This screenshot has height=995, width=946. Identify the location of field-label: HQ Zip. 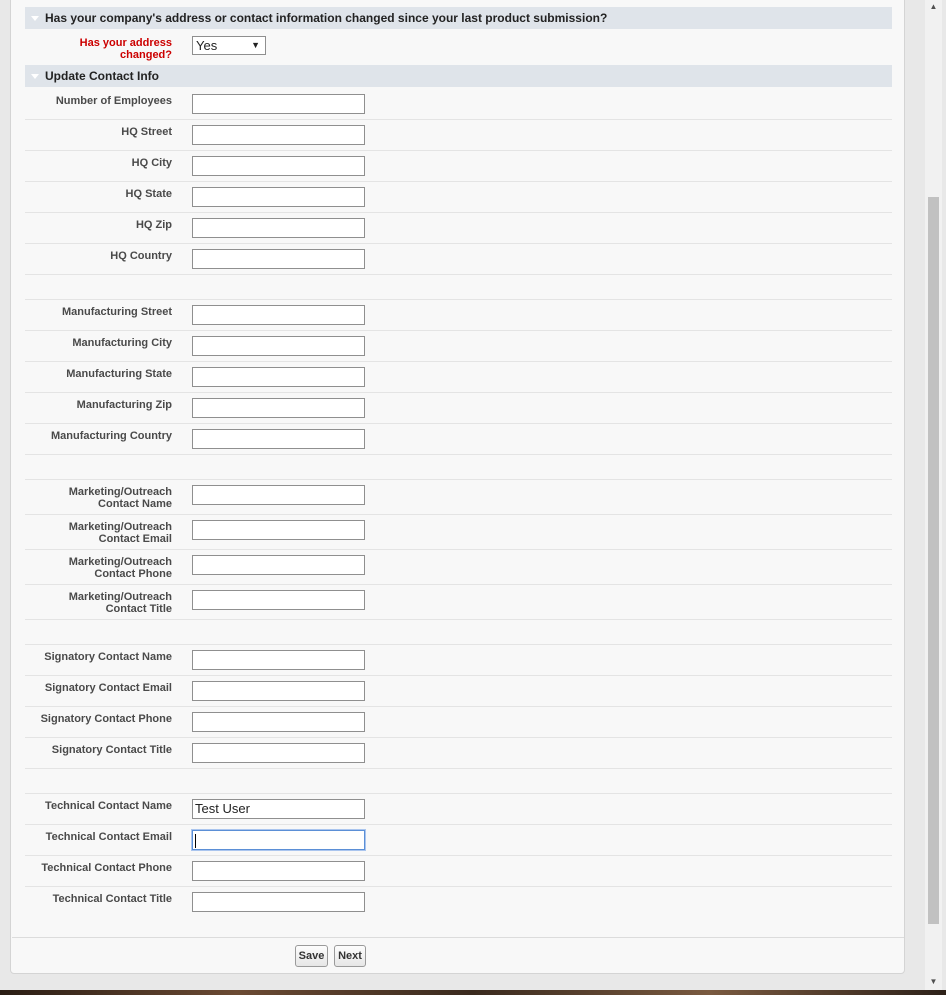
(153, 225).